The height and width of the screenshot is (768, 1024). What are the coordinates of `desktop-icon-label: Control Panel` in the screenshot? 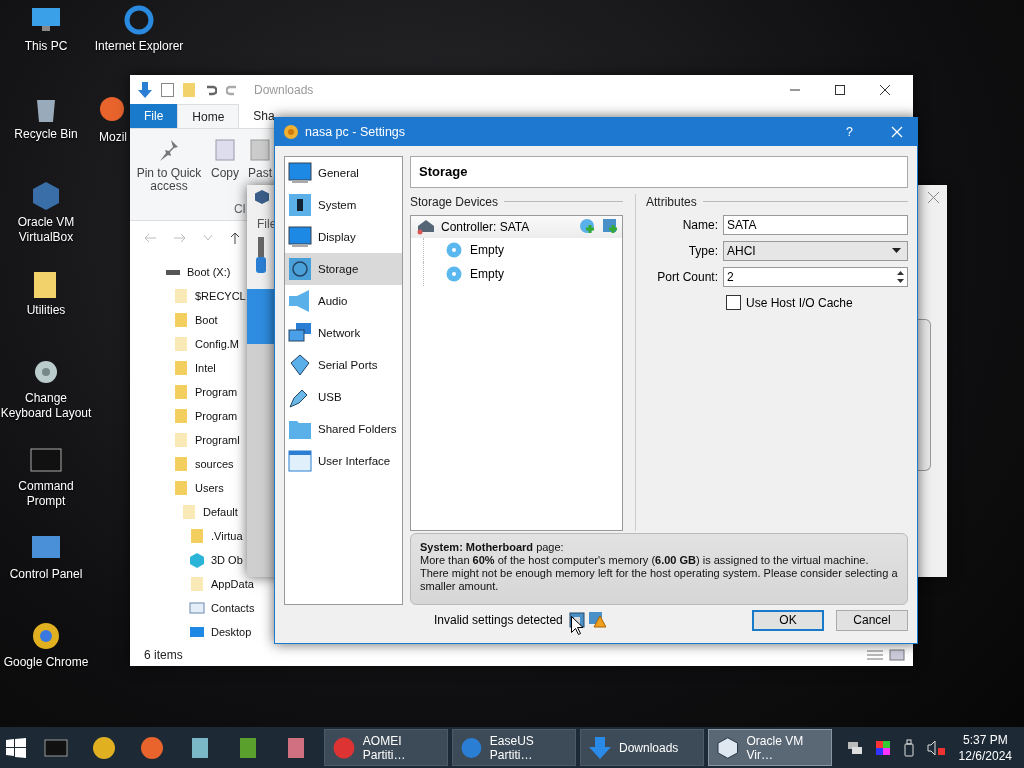 It's located at (46, 574).